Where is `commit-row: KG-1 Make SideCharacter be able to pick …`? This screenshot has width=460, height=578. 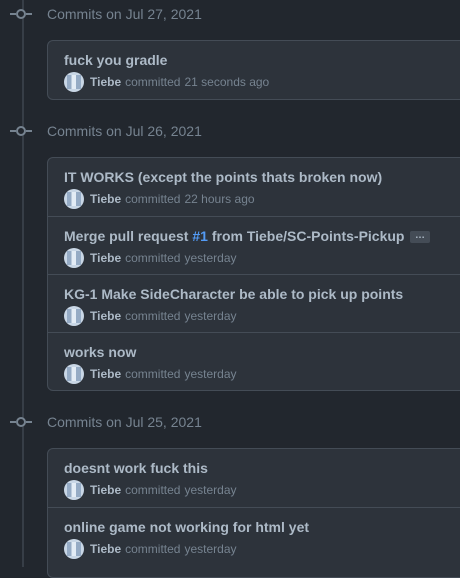 commit-row: KG-1 Make SideCharacter be able to pick … is located at coordinates (254, 303).